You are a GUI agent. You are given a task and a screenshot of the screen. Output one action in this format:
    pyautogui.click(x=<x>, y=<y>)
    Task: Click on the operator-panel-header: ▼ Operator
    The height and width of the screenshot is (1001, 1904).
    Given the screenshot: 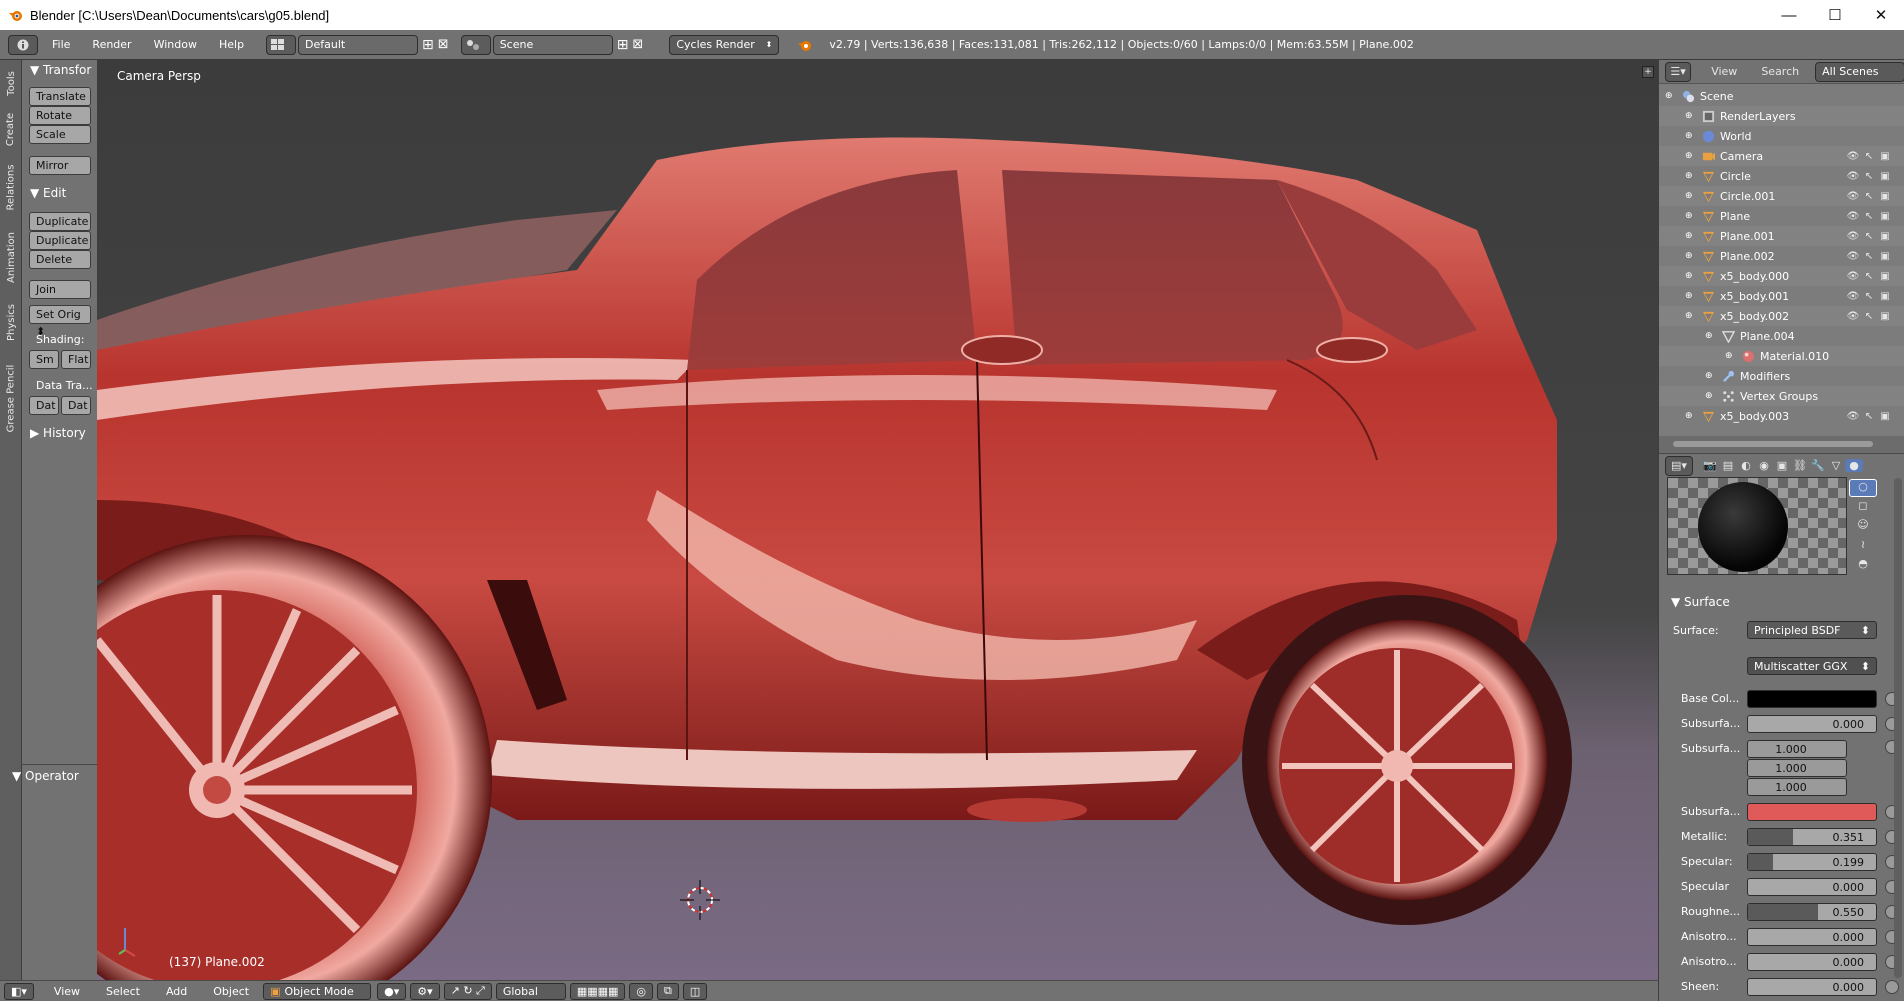 What is the action you would take?
    pyautogui.click(x=45, y=776)
    